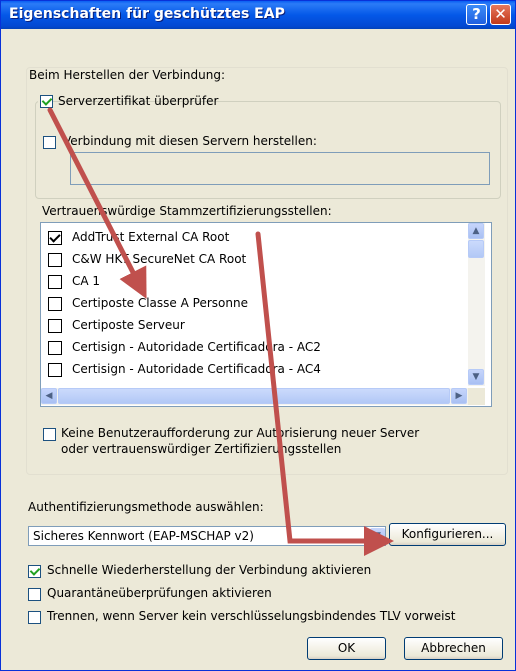 The width and height of the screenshot is (516, 671). What do you see at coordinates (476, 231) in the screenshot?
I see `scroll-up-icon: ▲` at bounding box center [476, 231].